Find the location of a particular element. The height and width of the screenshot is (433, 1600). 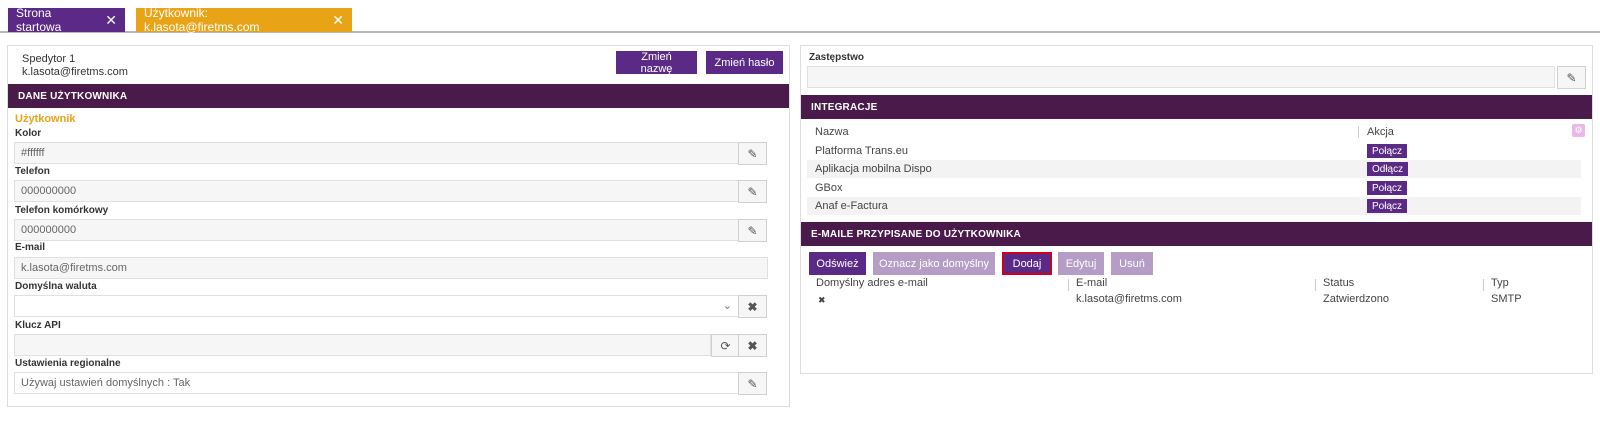

email-field: k.lasota@firetms.com is located at coordinates (391, 268).